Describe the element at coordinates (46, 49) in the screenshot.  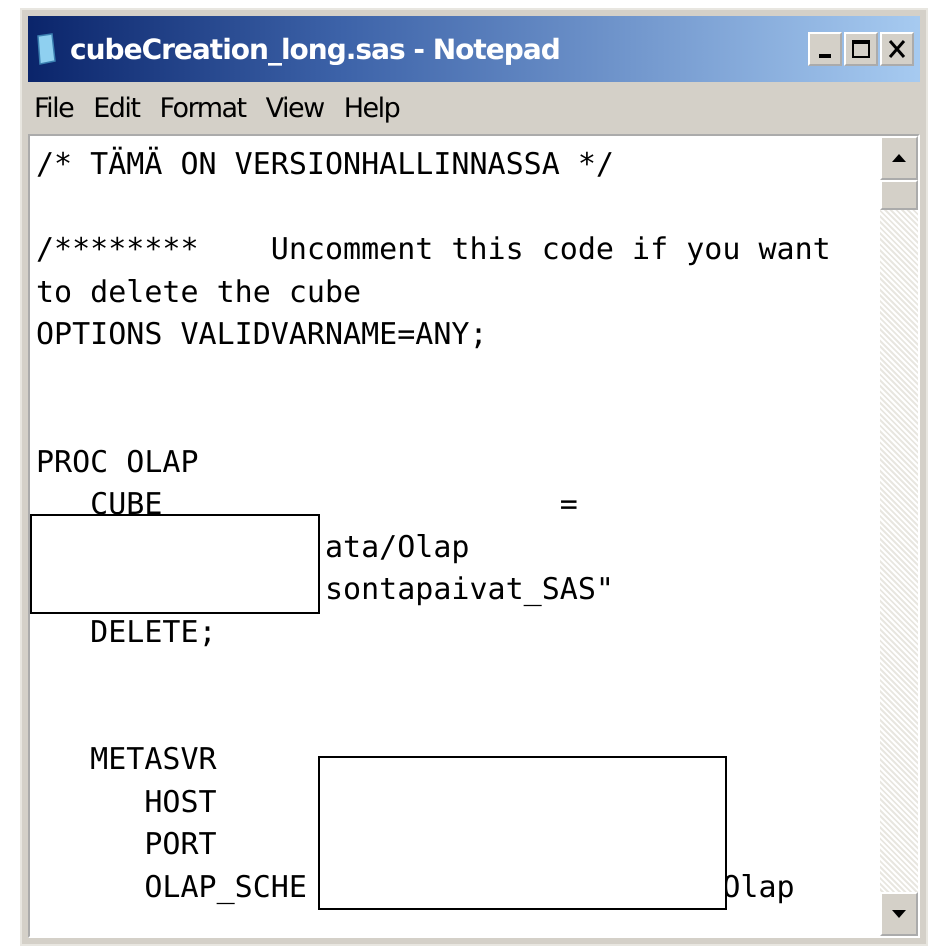
I see `notepad-icon` at that location.